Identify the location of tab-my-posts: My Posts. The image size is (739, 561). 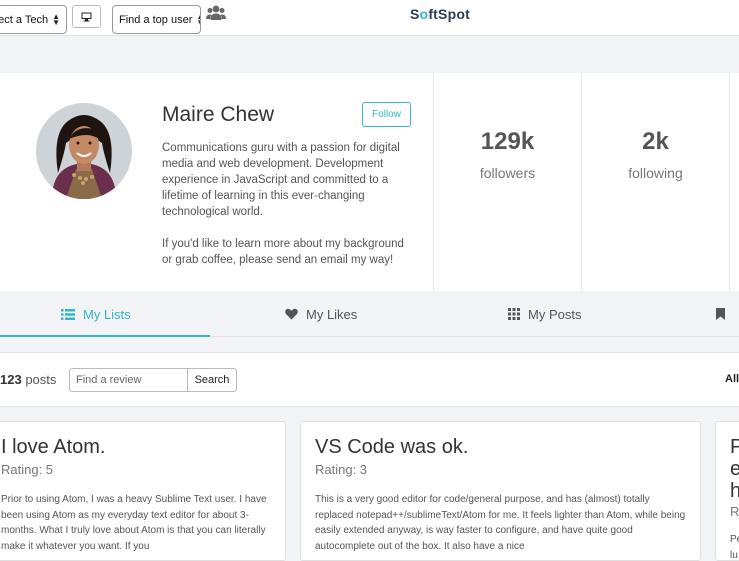
(544, 314).